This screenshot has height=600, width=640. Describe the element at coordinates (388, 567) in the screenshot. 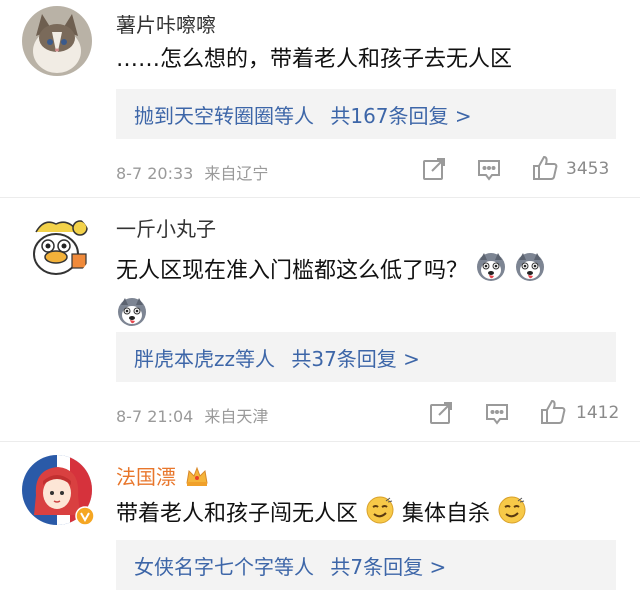

I see `reply-count: 共7条回复 >` at that location.